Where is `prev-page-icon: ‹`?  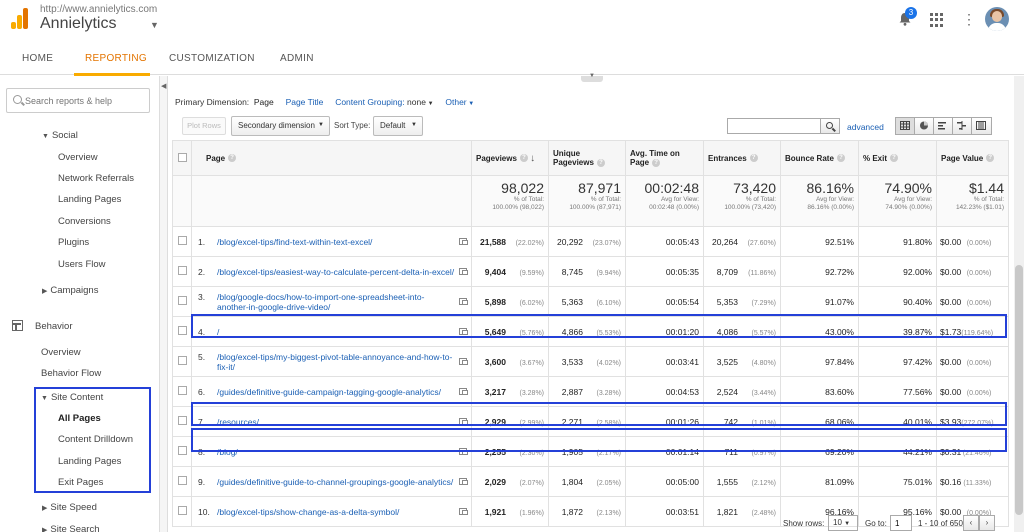 prev-page-icon: ‹ is located at coordinates (971, 523).